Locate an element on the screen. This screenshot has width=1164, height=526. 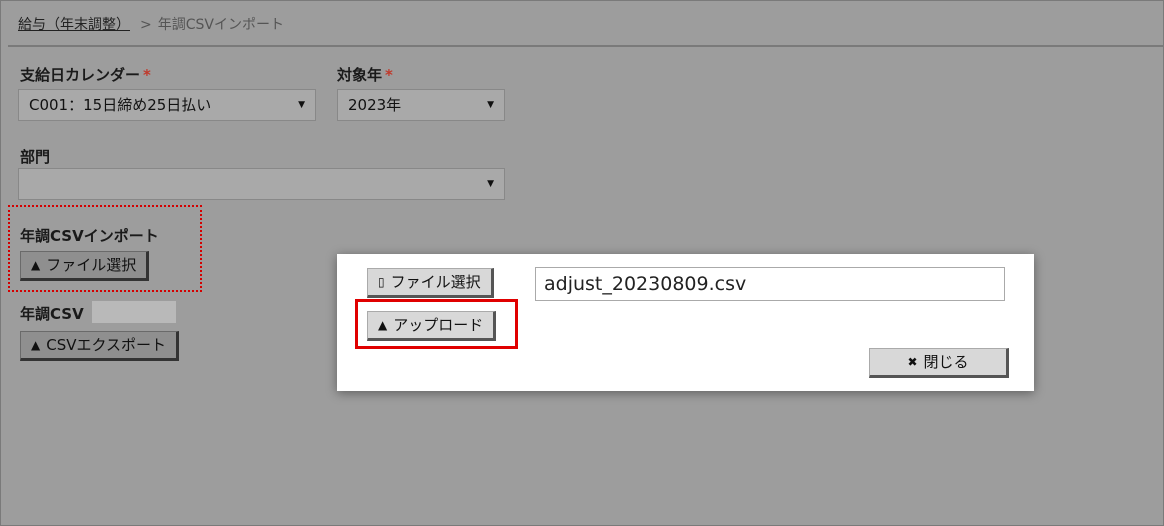
breadcrumb-parent-link: 給与（年末調整） is located at coordinates (74, 25).